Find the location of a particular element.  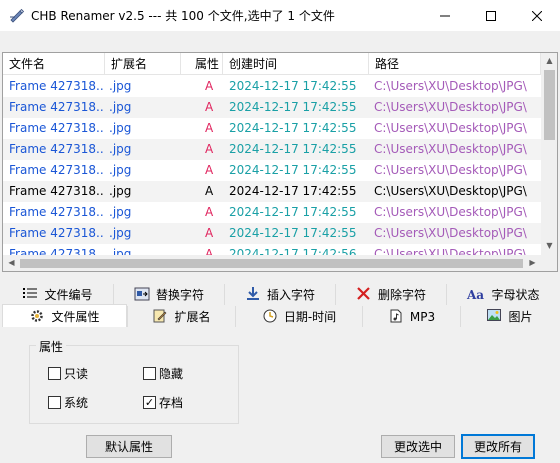

scroll-up-icon: ▲ is located at coordinates (549, 60).